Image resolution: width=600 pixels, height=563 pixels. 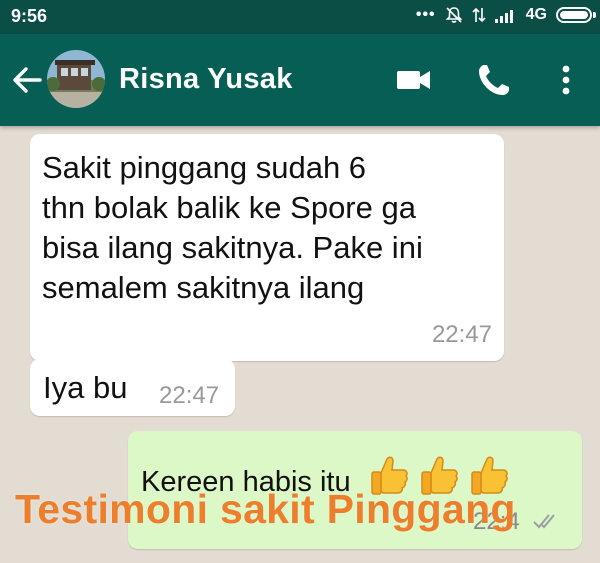 I want to click on incoming-message: Iya bu 22:47, so click(x=132, y=387).